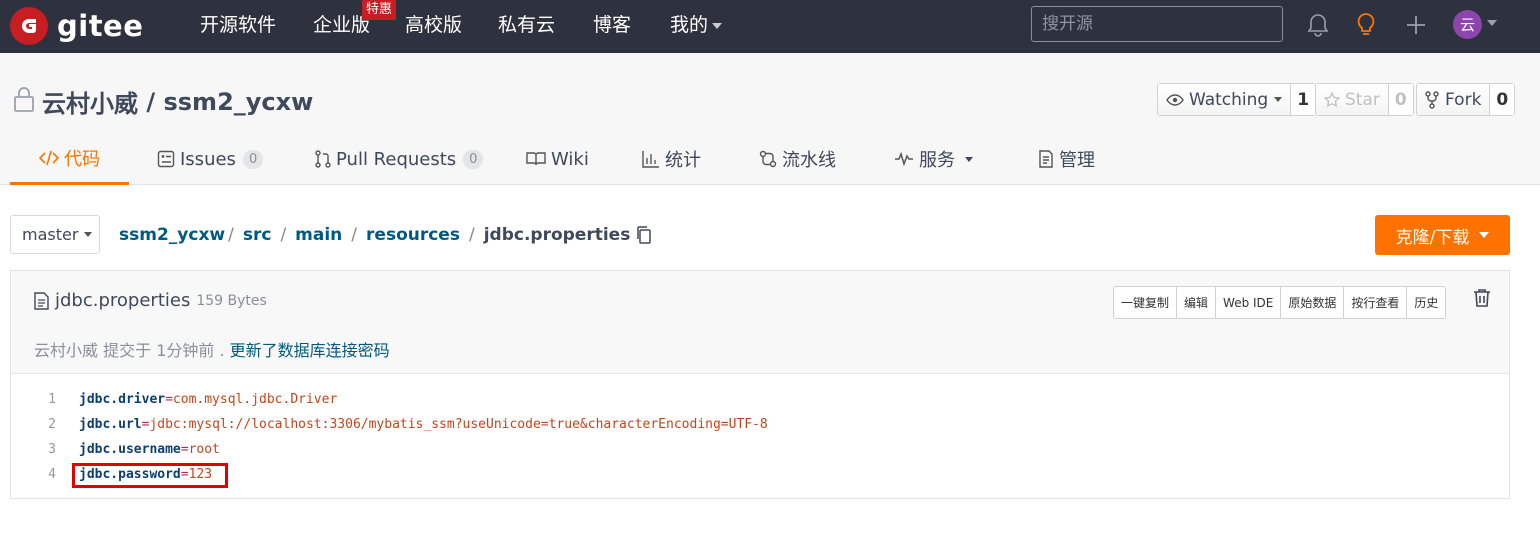  Describe the element at coordinates (122, 399) in the screenshot. I see `property-key: jdbc.driver` at that location.